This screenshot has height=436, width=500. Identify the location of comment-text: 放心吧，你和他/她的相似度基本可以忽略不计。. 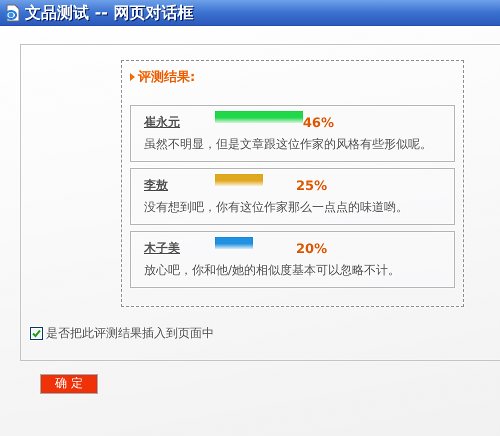
(273, 270).